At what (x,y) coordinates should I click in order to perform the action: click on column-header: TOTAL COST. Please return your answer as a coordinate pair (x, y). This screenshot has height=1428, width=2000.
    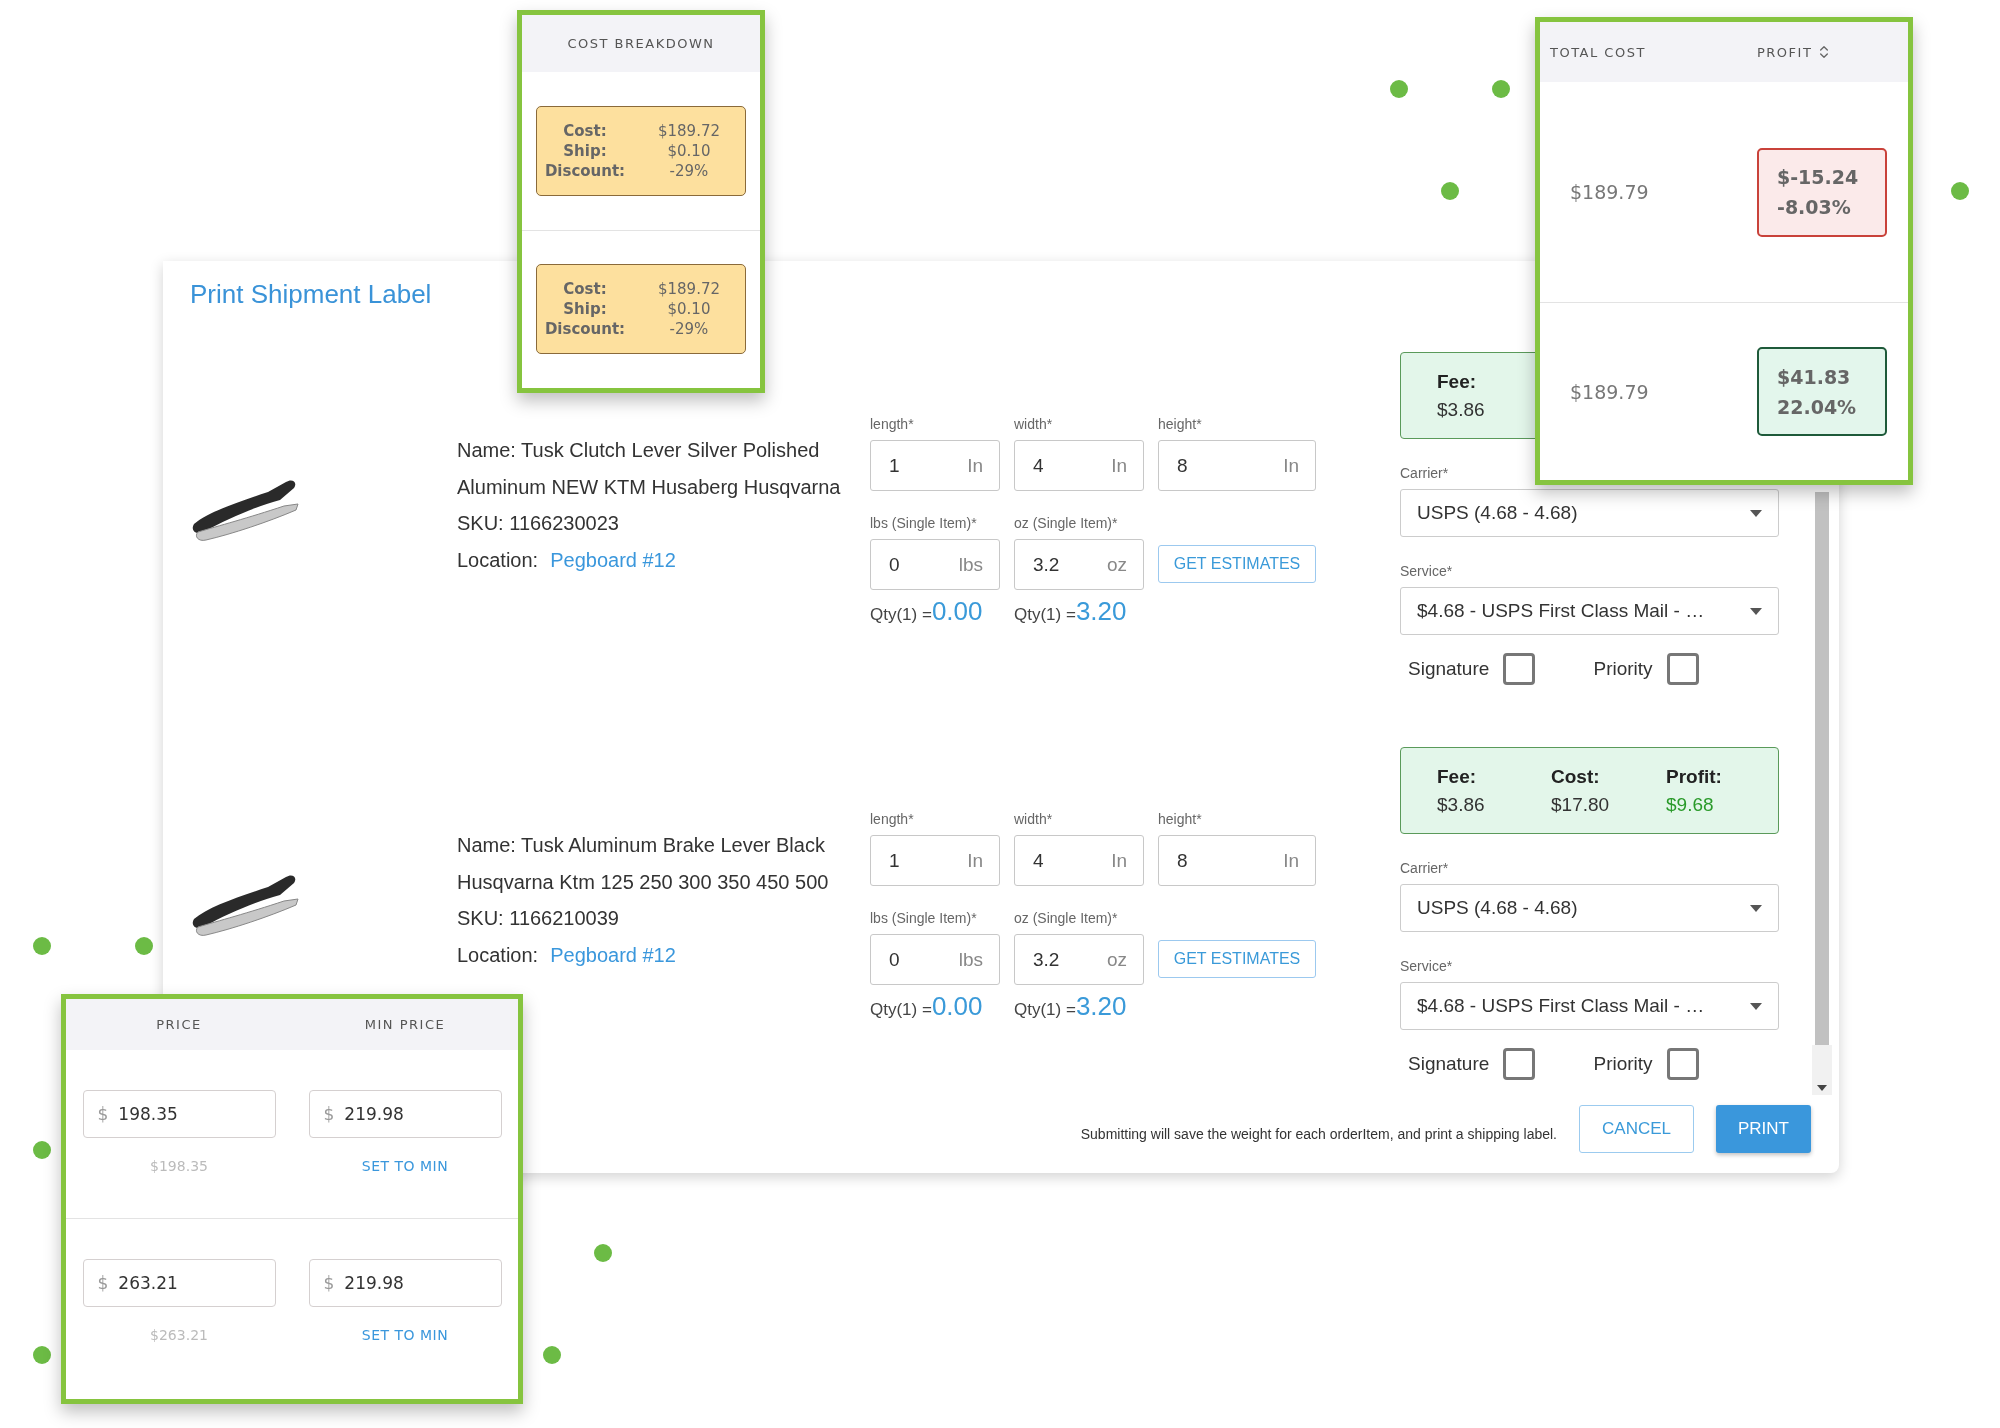
    Looking at the image, I should click on (1598, 52).